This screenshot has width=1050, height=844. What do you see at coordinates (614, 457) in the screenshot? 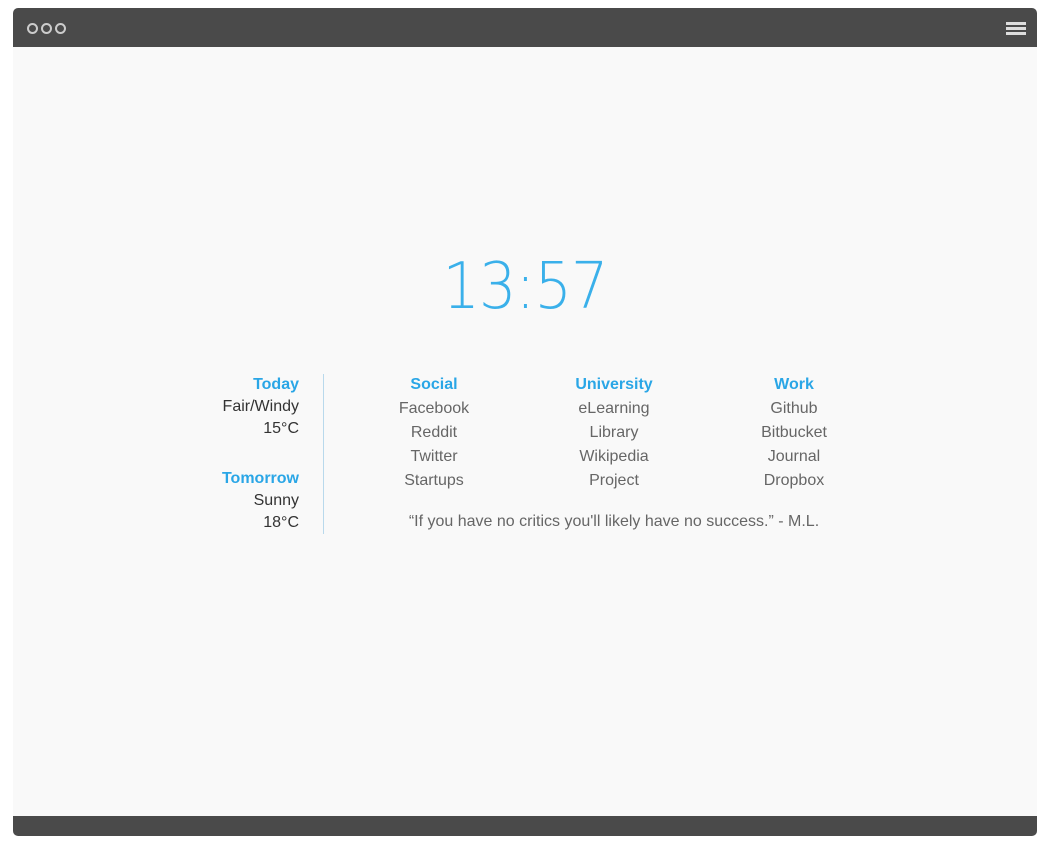
I see `link-wikipedia: Wikipedia` at bounding box center [614, 457].